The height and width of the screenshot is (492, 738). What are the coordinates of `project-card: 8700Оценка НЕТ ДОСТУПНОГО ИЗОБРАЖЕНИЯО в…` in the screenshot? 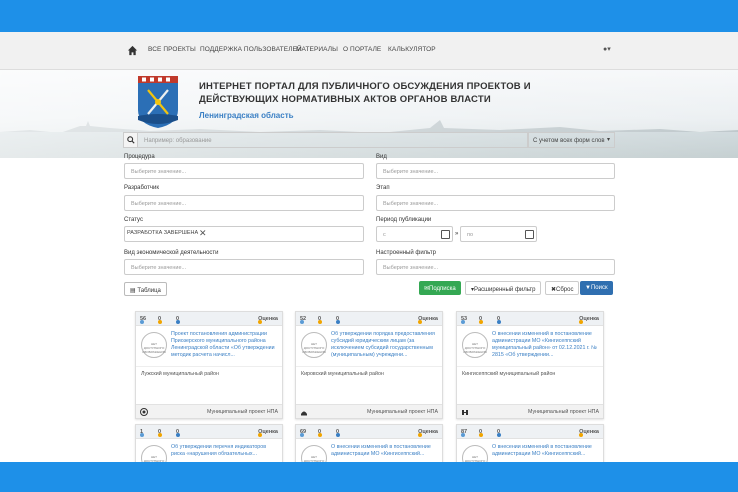 It's located at (530, 443).